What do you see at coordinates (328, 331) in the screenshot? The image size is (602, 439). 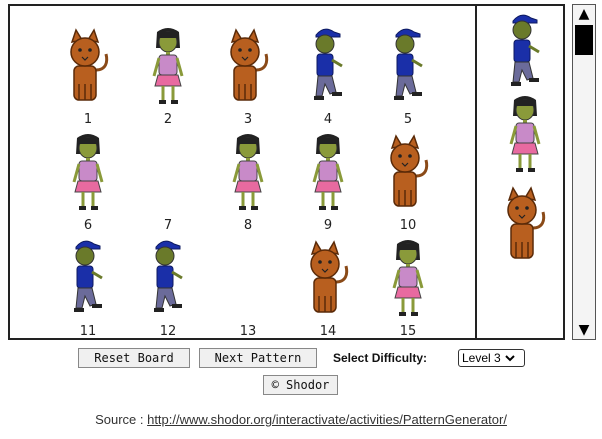 I see `cell-number: 14` at bounding box center [328, 331].